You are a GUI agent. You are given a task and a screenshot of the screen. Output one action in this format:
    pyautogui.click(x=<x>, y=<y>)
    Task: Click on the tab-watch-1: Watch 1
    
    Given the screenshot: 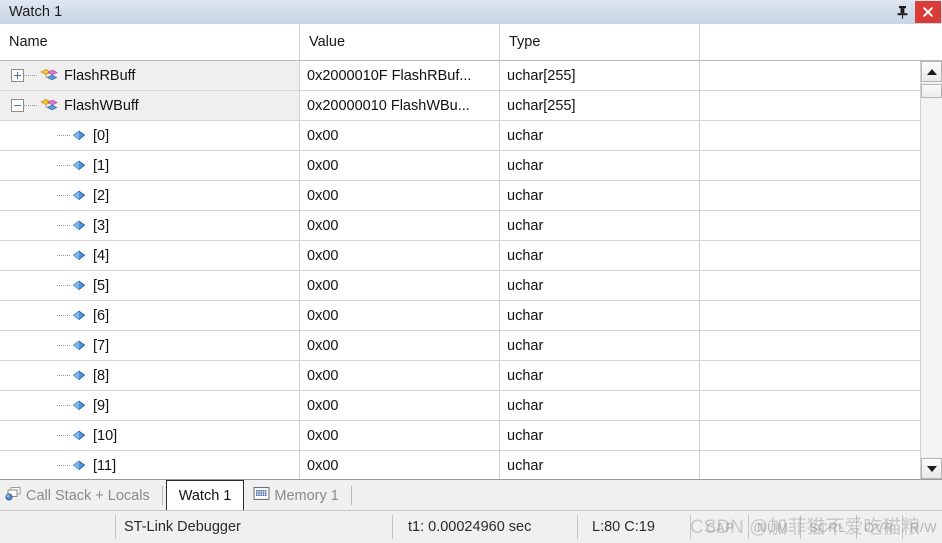 What is the action you would take?
    pyautogui.click(x=205, y=495)
    